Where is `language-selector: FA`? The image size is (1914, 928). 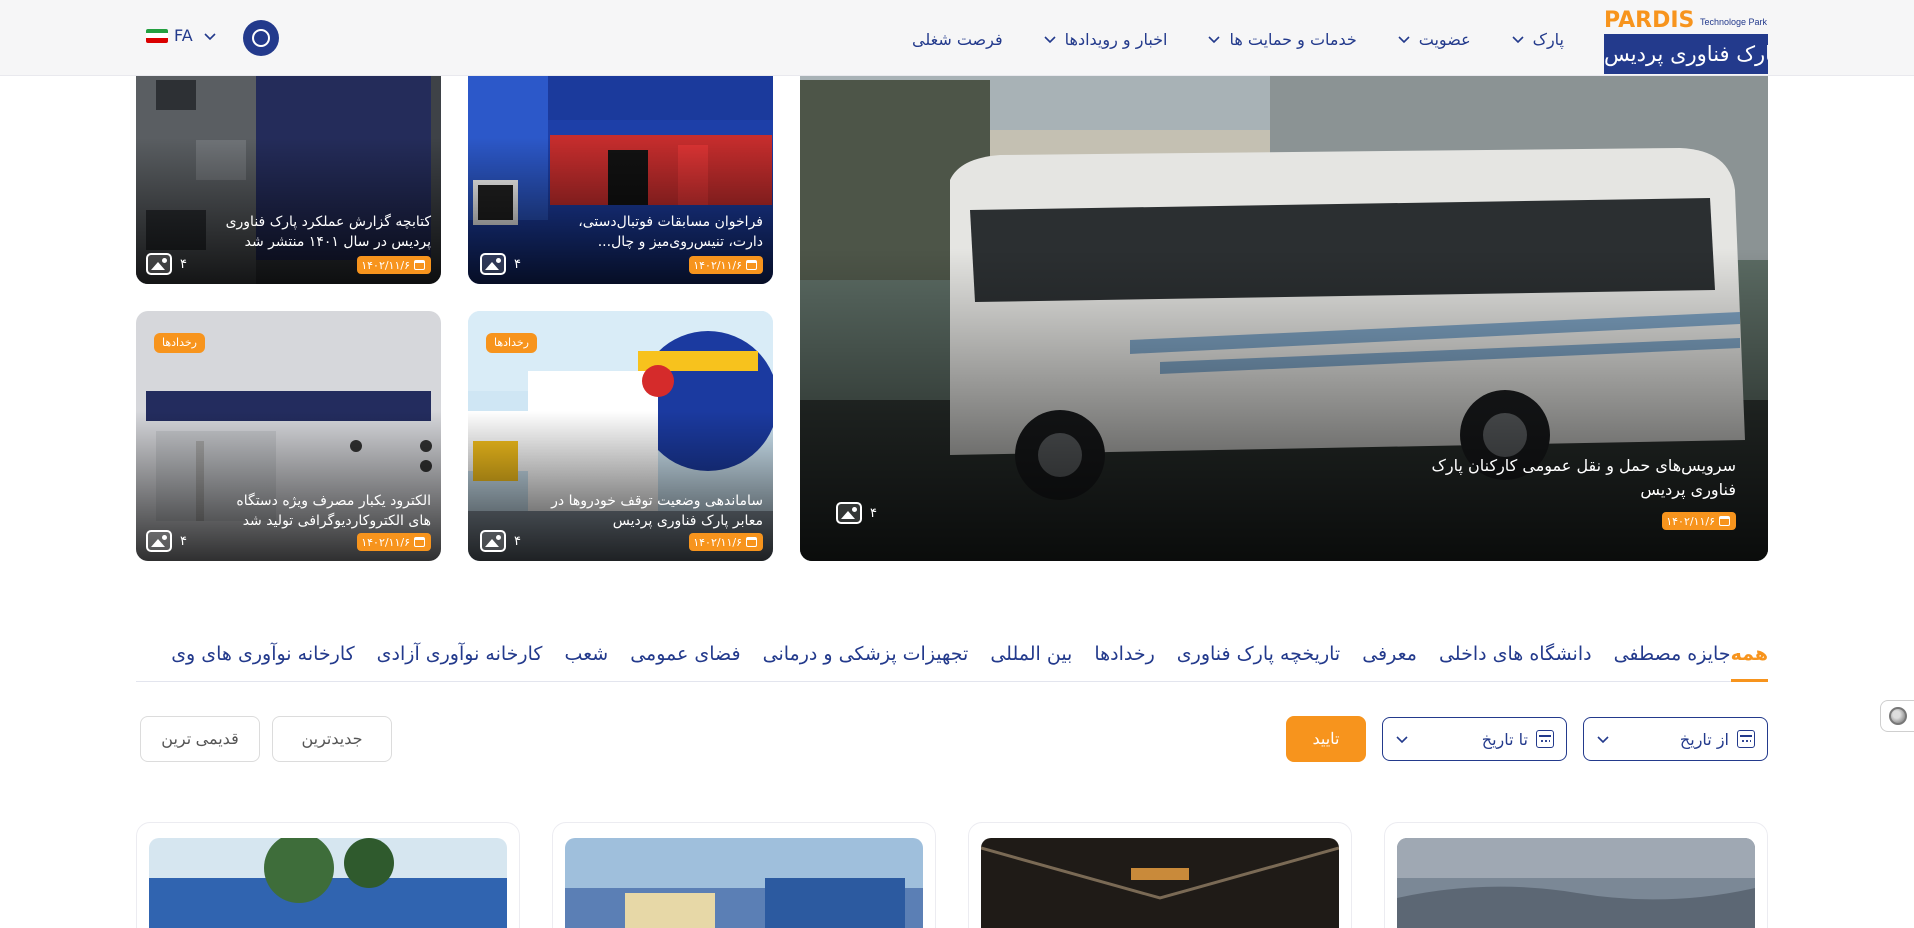 language-selector: FA is located at coordinates (181, 35).